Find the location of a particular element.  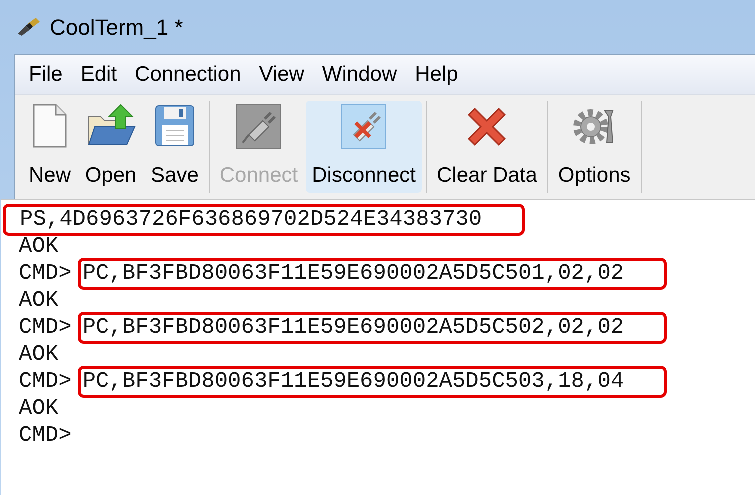

terminal-text: PC,BF3FBD80063F11E59E690002A5D5C503,18,04 is located at coordinates (353, 381).